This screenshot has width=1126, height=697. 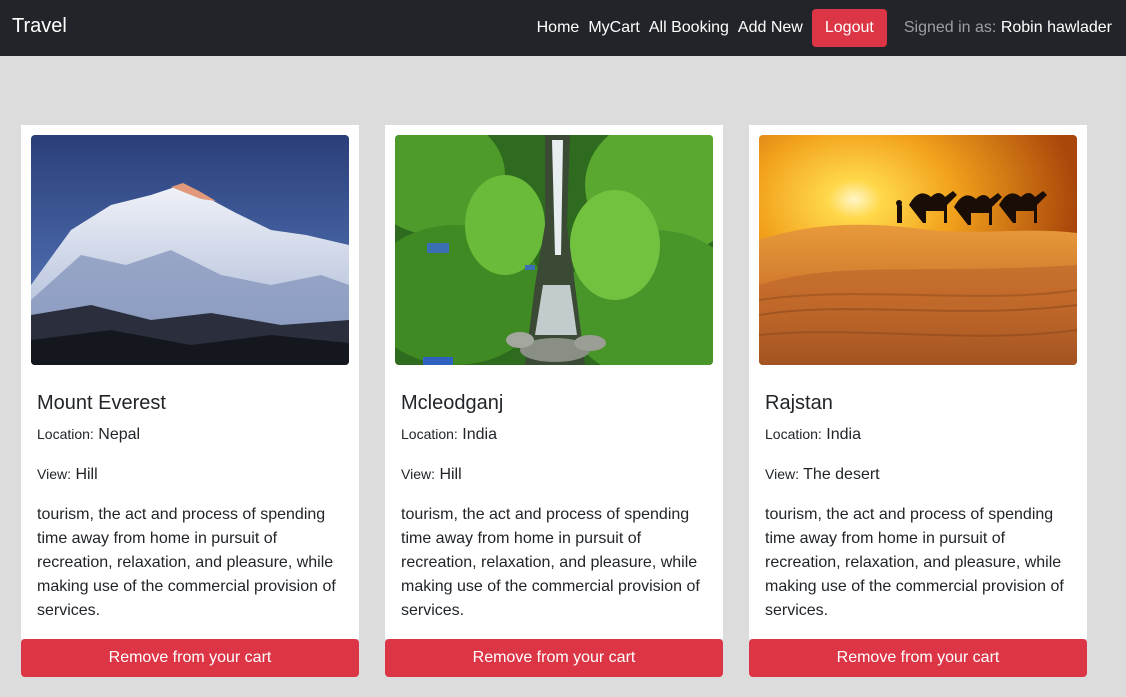 What do you see at coordinates (1056, 27) in the screenshot?
I see `user-name: Robin hawlader` at bounding box center [1056, 27].